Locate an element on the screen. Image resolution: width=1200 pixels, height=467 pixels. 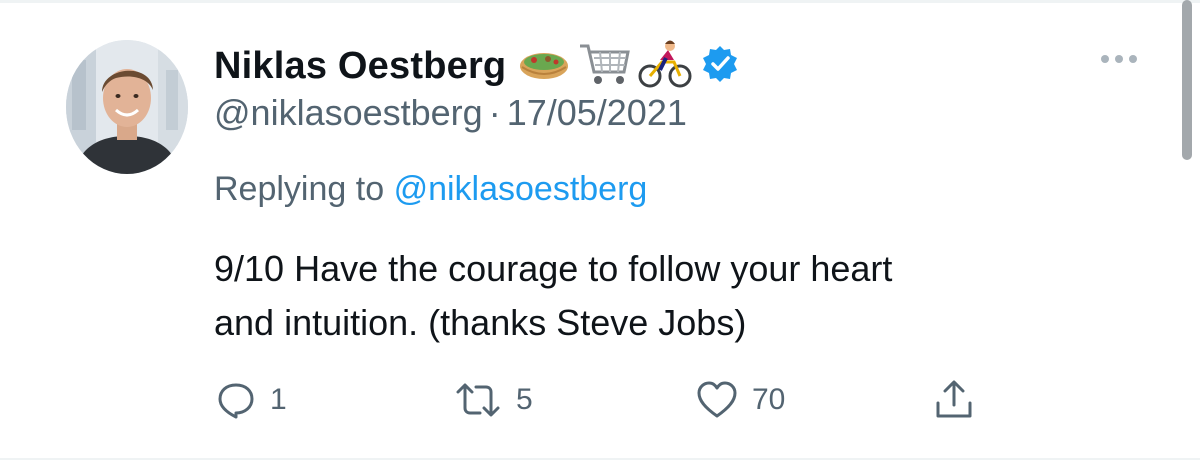
more-options-button is located at coordinates (1119, 59).